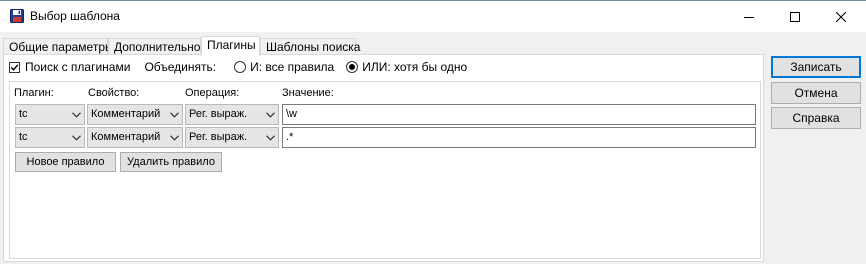 Image resolution: width=866 pixels, height=264 pixels. Describe the element at coordinates (14, 67) in the screenshot. I see `search-with-plugins-checkbox` at that location.